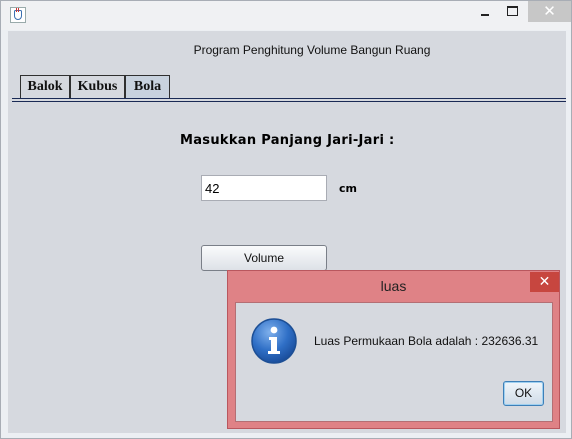 Image resolution: width=572 pixels, height=439 pixels. Describe the element at coordinates (348, 188) in the screenshot. I see `unit-label: cm` at that location.